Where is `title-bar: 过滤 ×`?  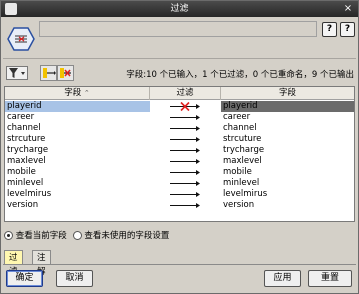 title-bar: 过滤 × is located at coordinates (179, 9).